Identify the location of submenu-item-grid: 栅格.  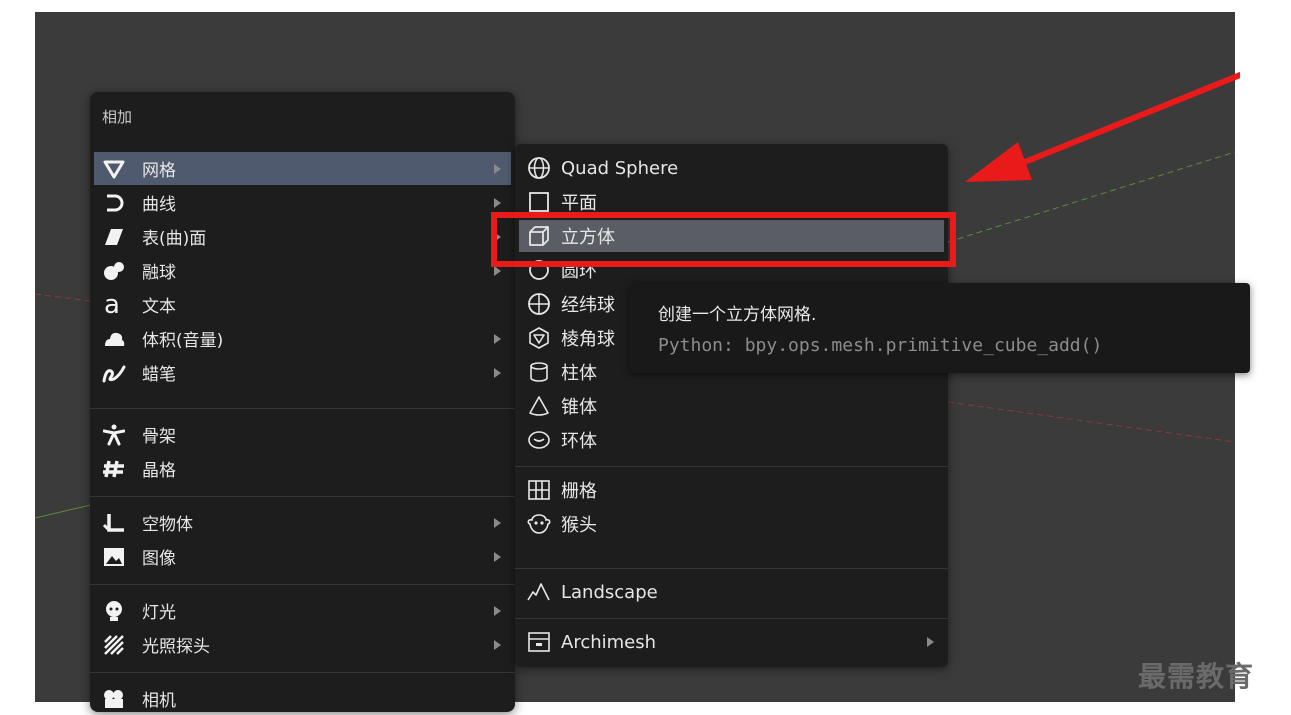
(731, 490).